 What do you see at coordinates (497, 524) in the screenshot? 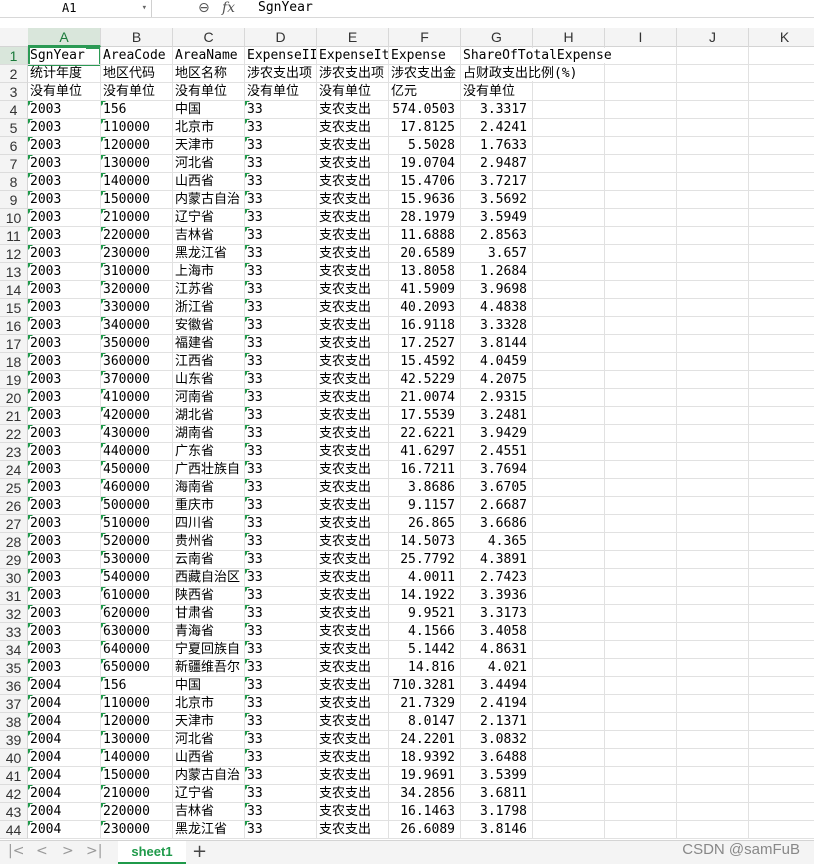
I see `cell-g27: 3.6686` at bounding box center [497, 524].